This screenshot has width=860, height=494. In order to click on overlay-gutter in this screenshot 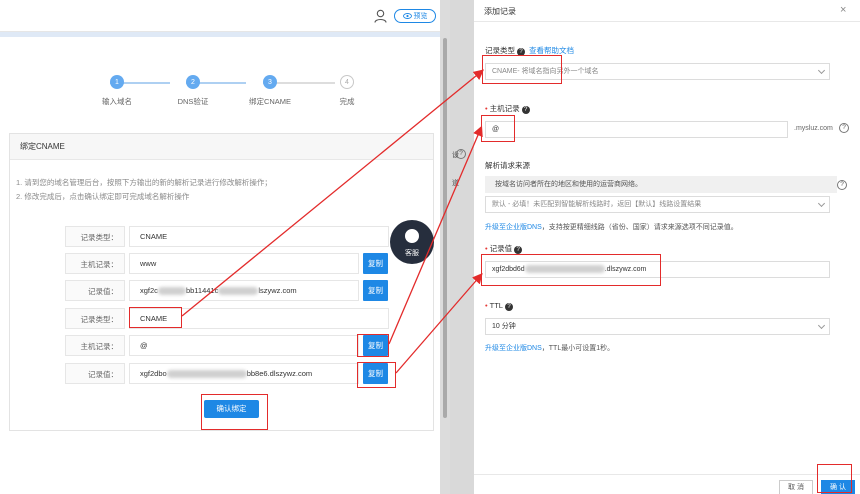, I will do `click(462, 247)`.